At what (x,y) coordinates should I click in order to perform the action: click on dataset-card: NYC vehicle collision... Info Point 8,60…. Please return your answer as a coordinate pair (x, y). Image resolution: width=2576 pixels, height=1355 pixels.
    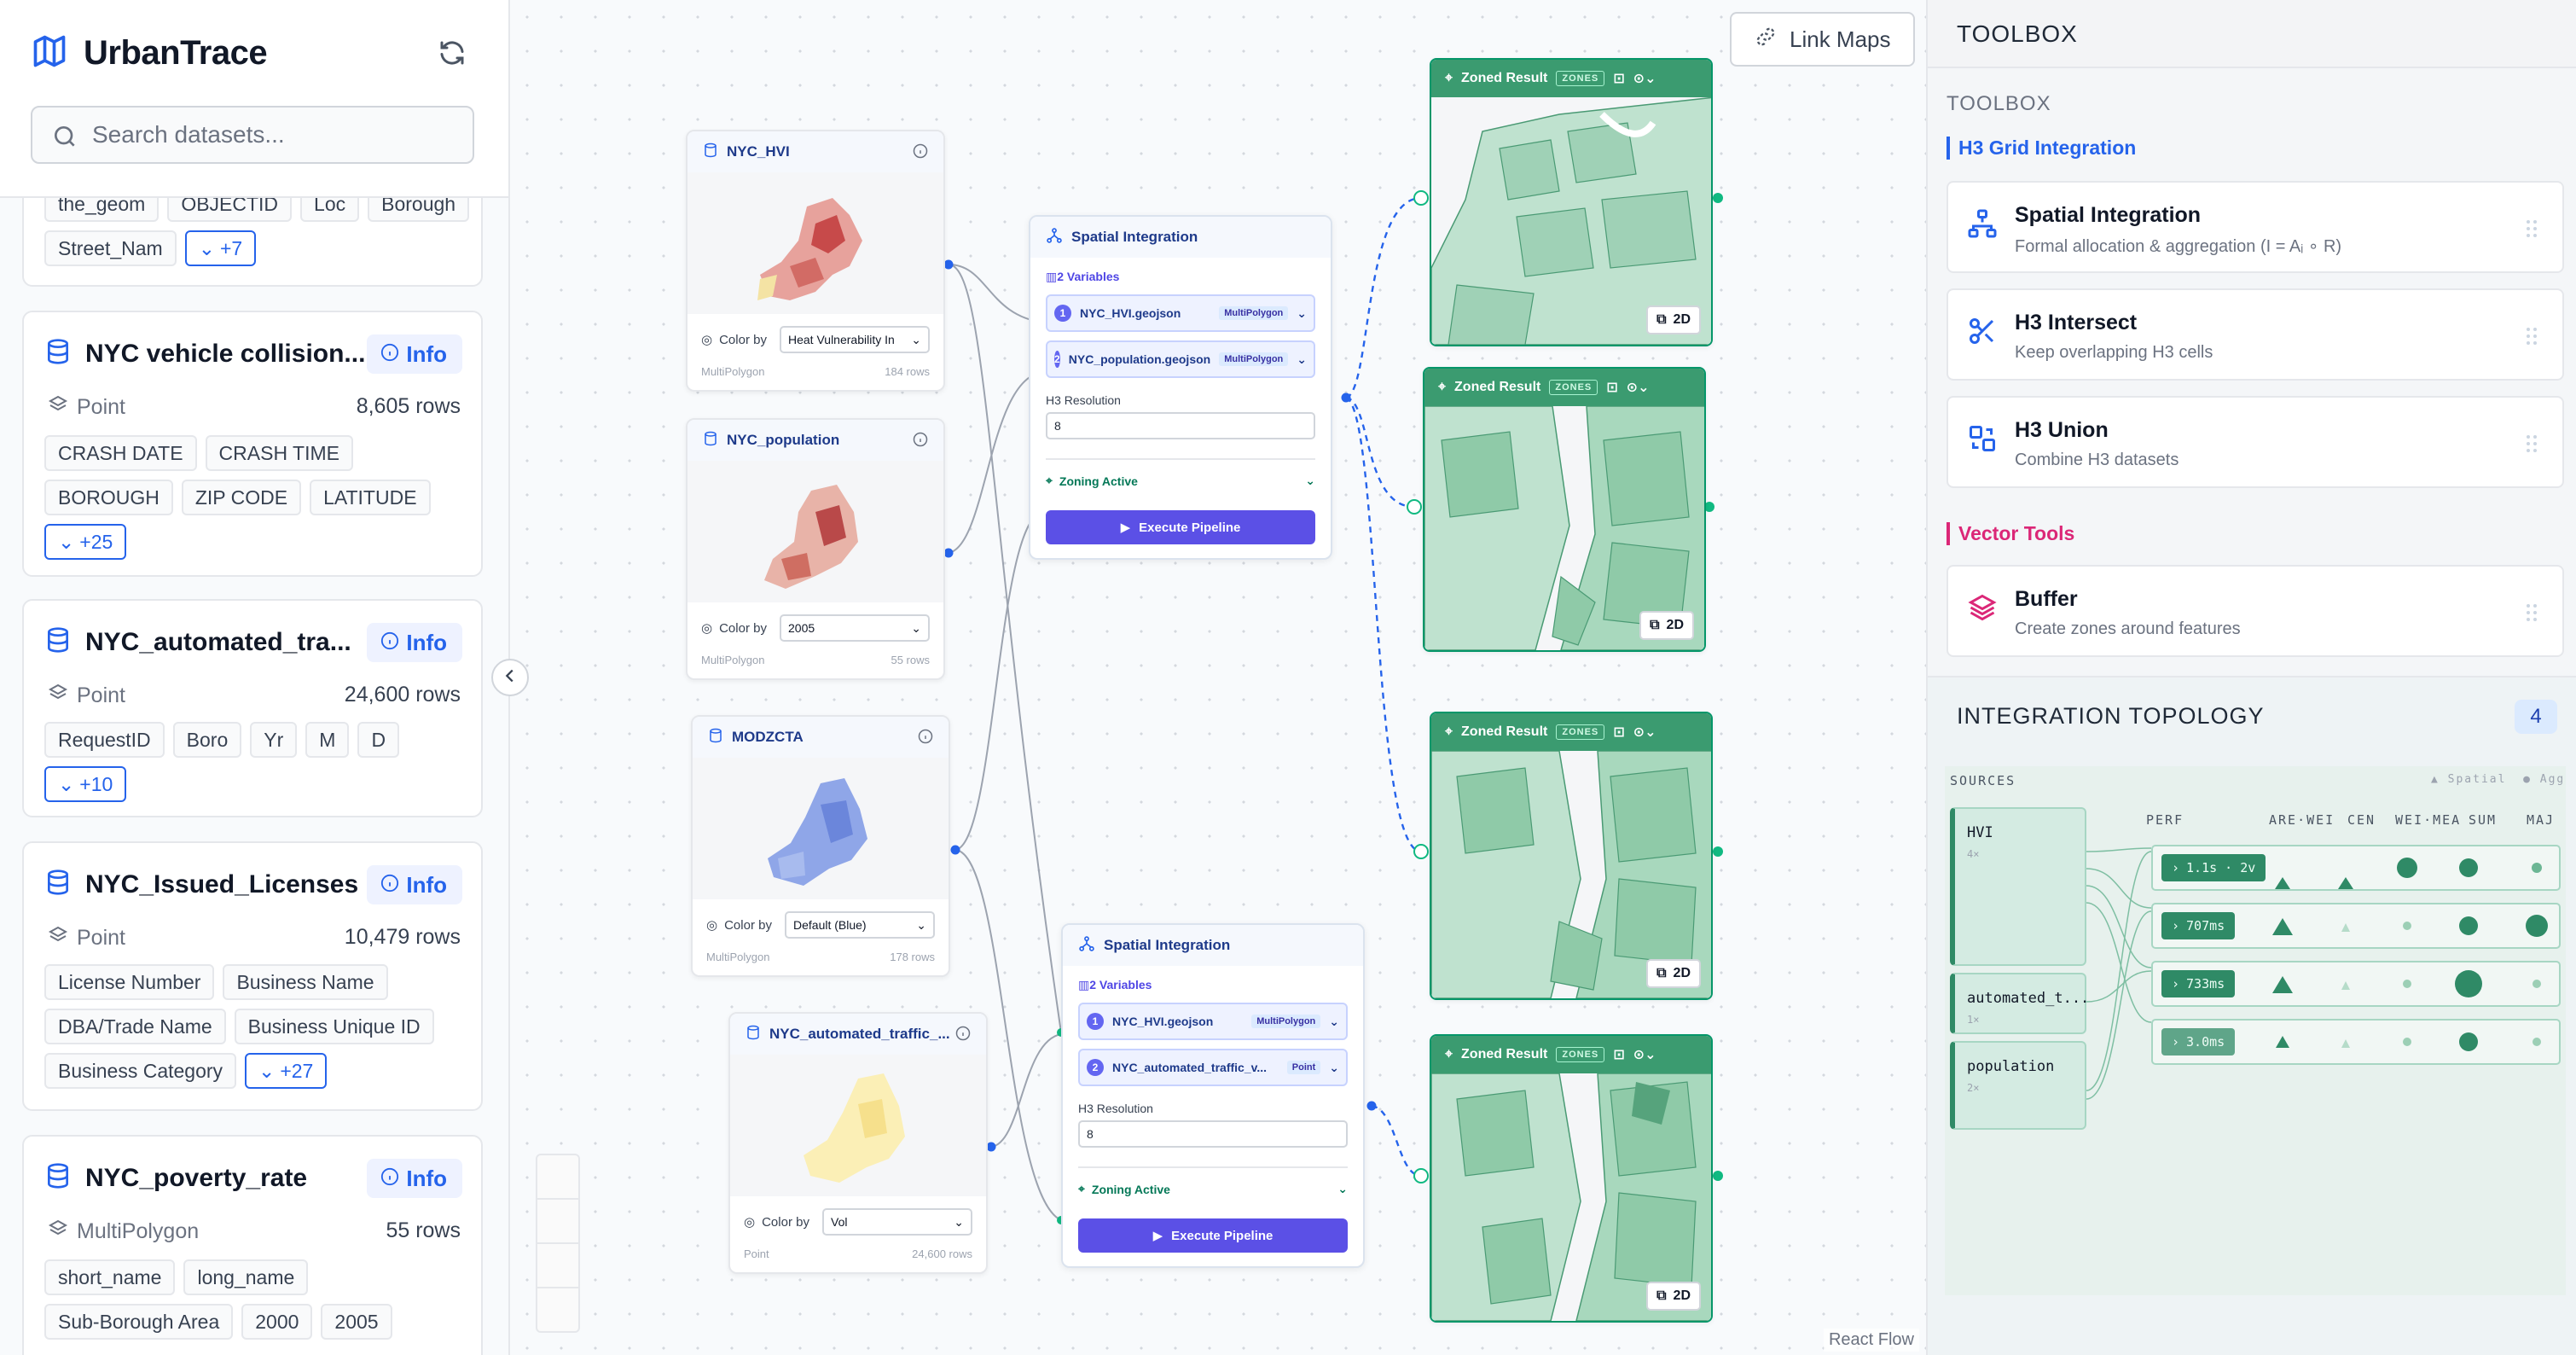
    Looking at the image, I should click on (252, 444).